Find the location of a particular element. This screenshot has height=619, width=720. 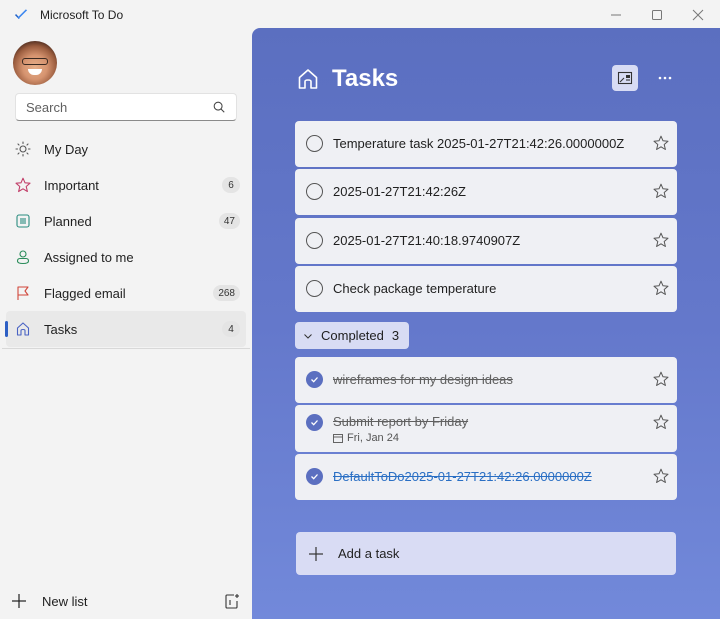

task-title: wireframes for my design ideas is located at coordinates (423, 379).